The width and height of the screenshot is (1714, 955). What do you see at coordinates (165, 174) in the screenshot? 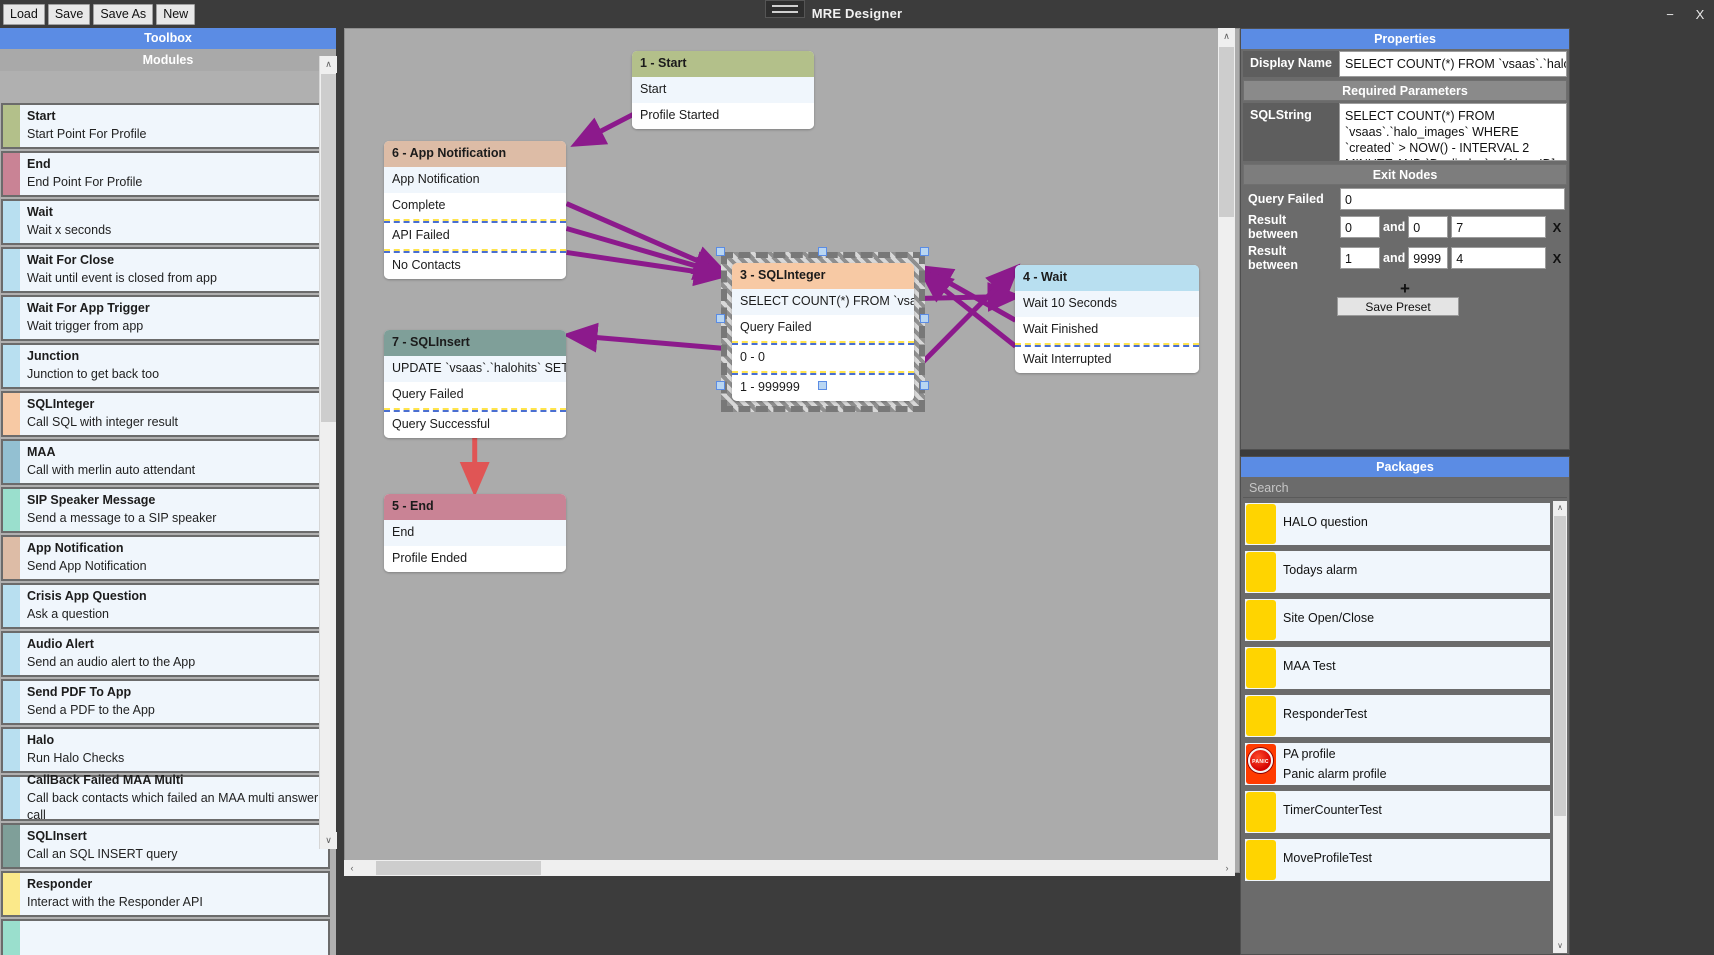
I see `module-item: End End Point For Profile` at bounding box center [165, 174].